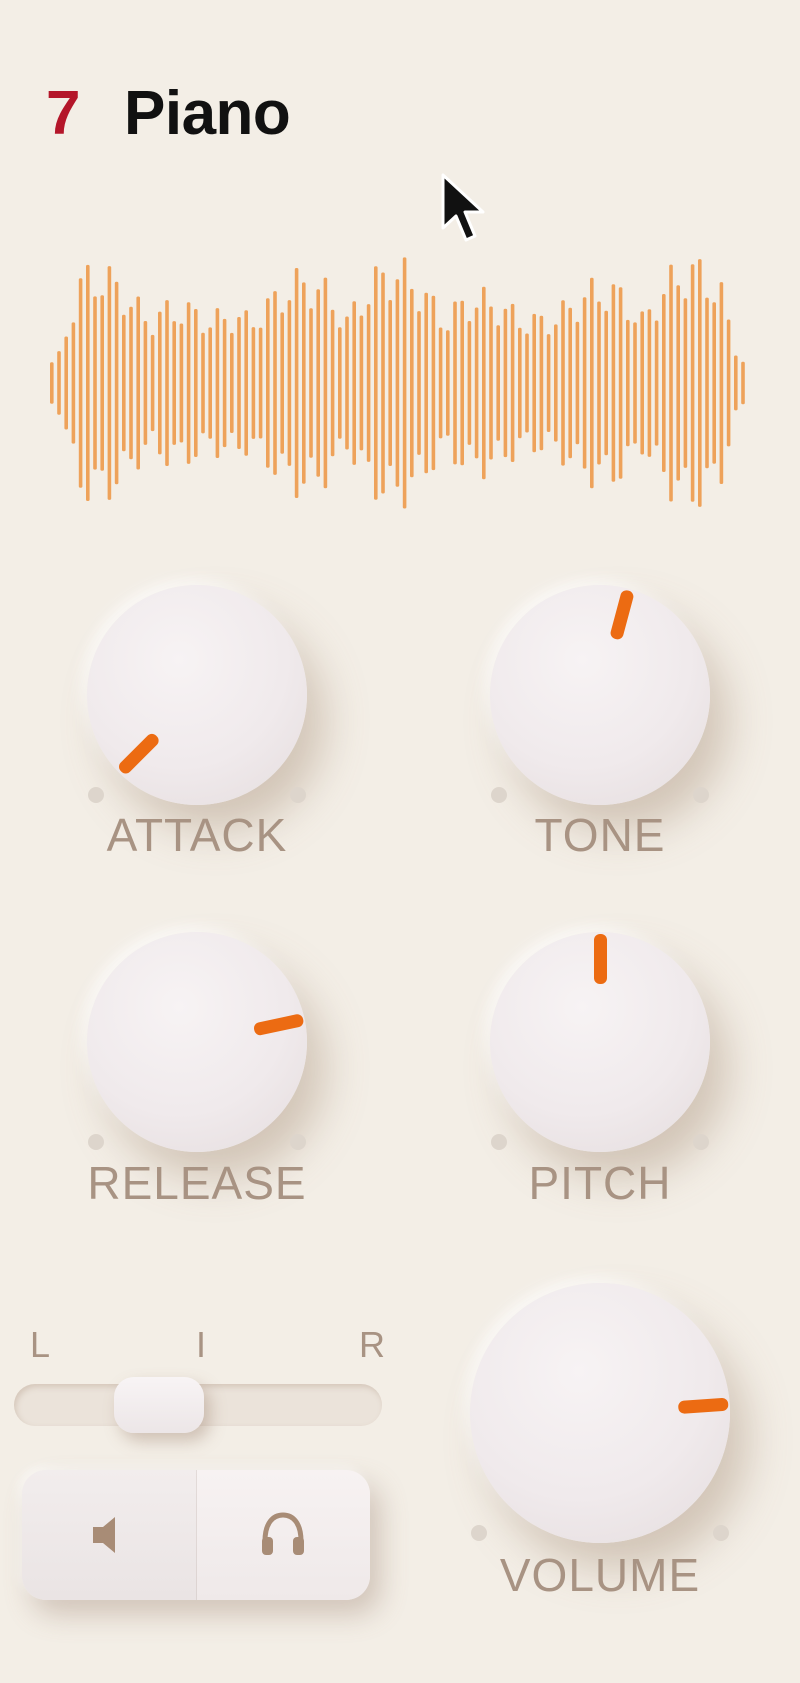 The width and height of the screenshot is (800, 1683). Describe the element at coordinates (278, 1025) in the screenshot. I see `release-knob-indicator` at that location.